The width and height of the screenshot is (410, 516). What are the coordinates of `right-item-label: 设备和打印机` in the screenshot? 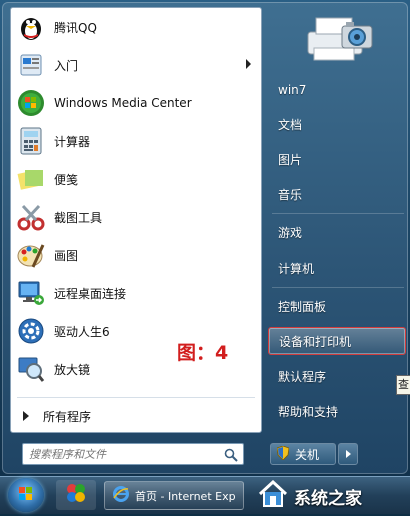 It's located at (315, 341).